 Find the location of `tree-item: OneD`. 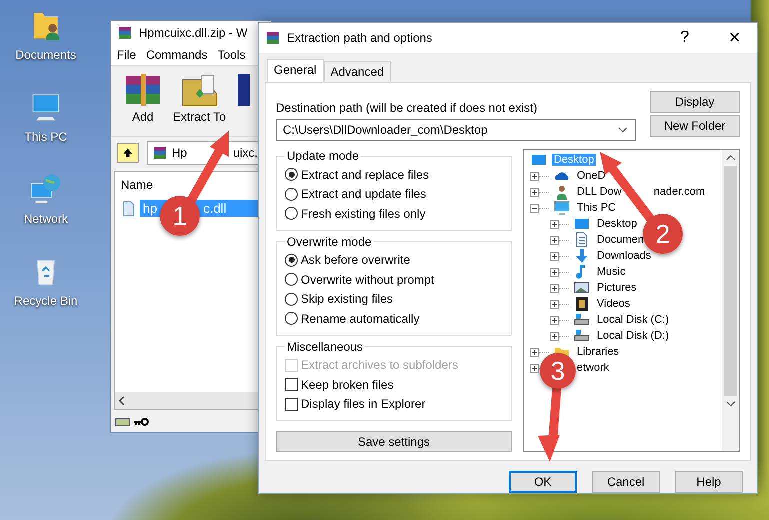

tree-item: OneD is located at coordinates (591, 176).